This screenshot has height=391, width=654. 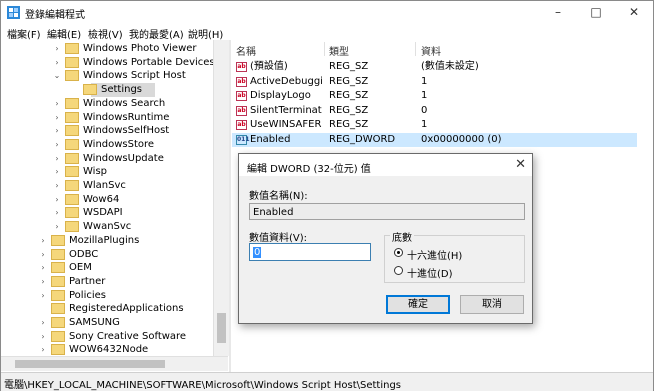 What do you see at coordinates (327, 12) in the screenshot?
I see `title-bar: 登錄編輯程式 – □ ✕` at bounding box center [327, 12].